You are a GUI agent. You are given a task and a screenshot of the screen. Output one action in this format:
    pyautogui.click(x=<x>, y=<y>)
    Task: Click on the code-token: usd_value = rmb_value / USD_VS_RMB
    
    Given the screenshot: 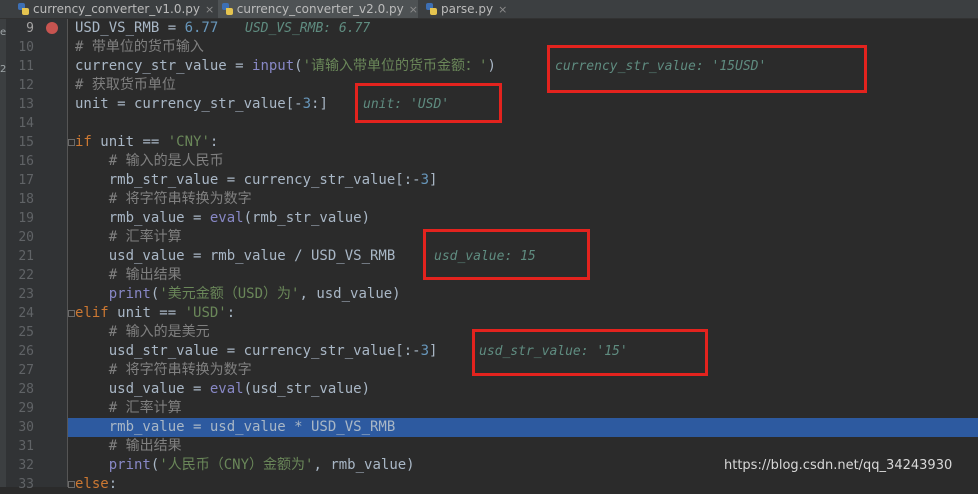 What is the action you would take?
    pyautogui.click(x=235, y=256)
    